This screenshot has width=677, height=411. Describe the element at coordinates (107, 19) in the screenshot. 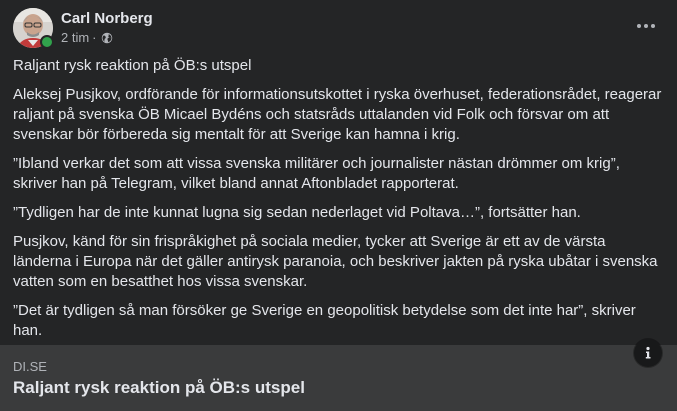

I see `author-name: Carl Norberg` at that location.